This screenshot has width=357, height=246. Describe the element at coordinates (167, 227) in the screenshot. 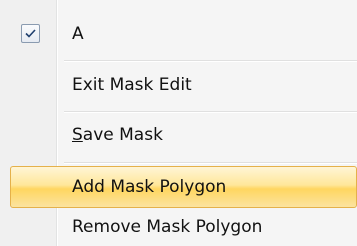

I see `menu-item-label: Remove Mask Polygon` at that location.